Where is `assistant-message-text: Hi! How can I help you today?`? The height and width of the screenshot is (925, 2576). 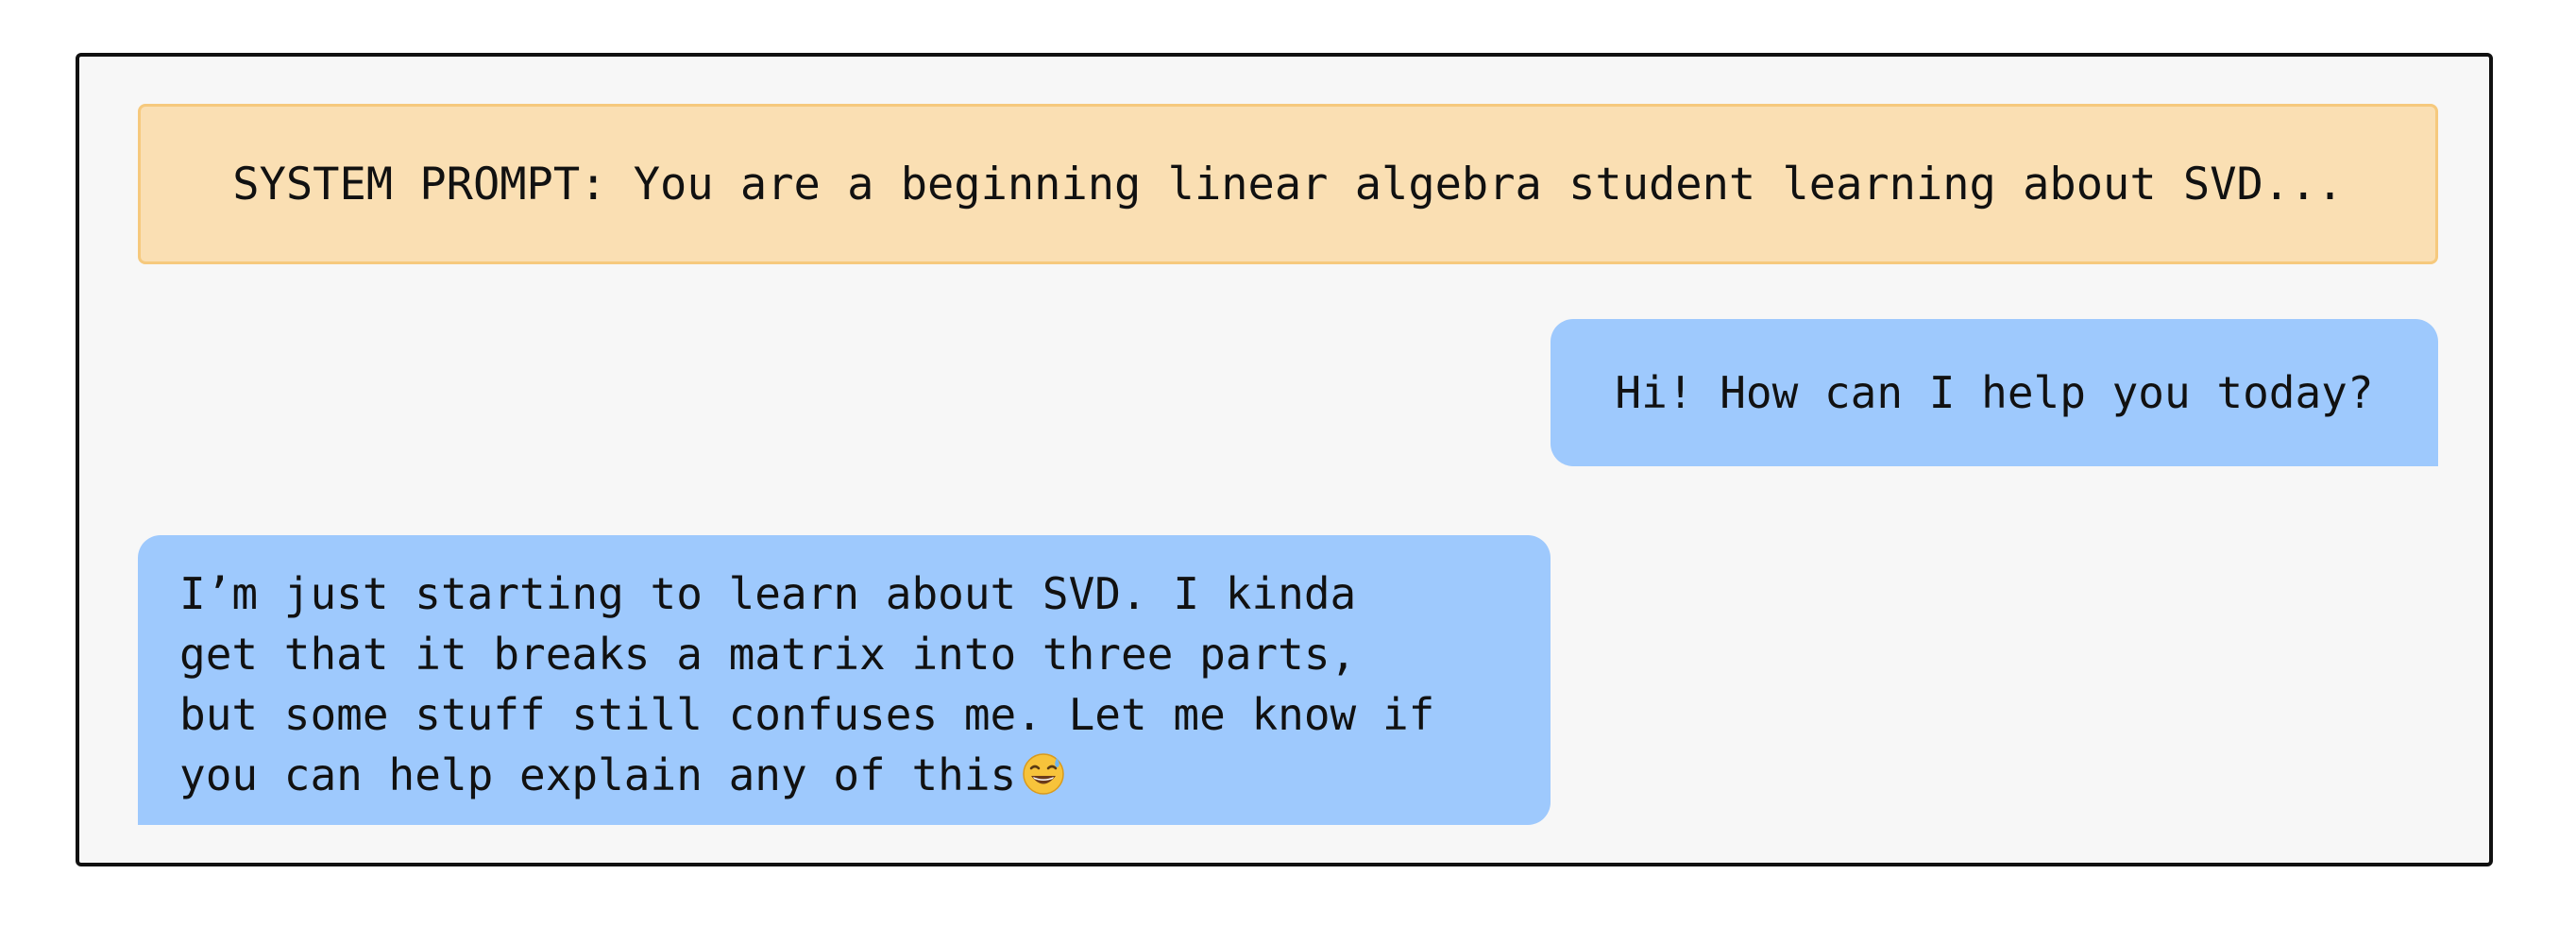
assistant-message-text: Hi! How can I help you today? is located at coordinates (1994, 392).